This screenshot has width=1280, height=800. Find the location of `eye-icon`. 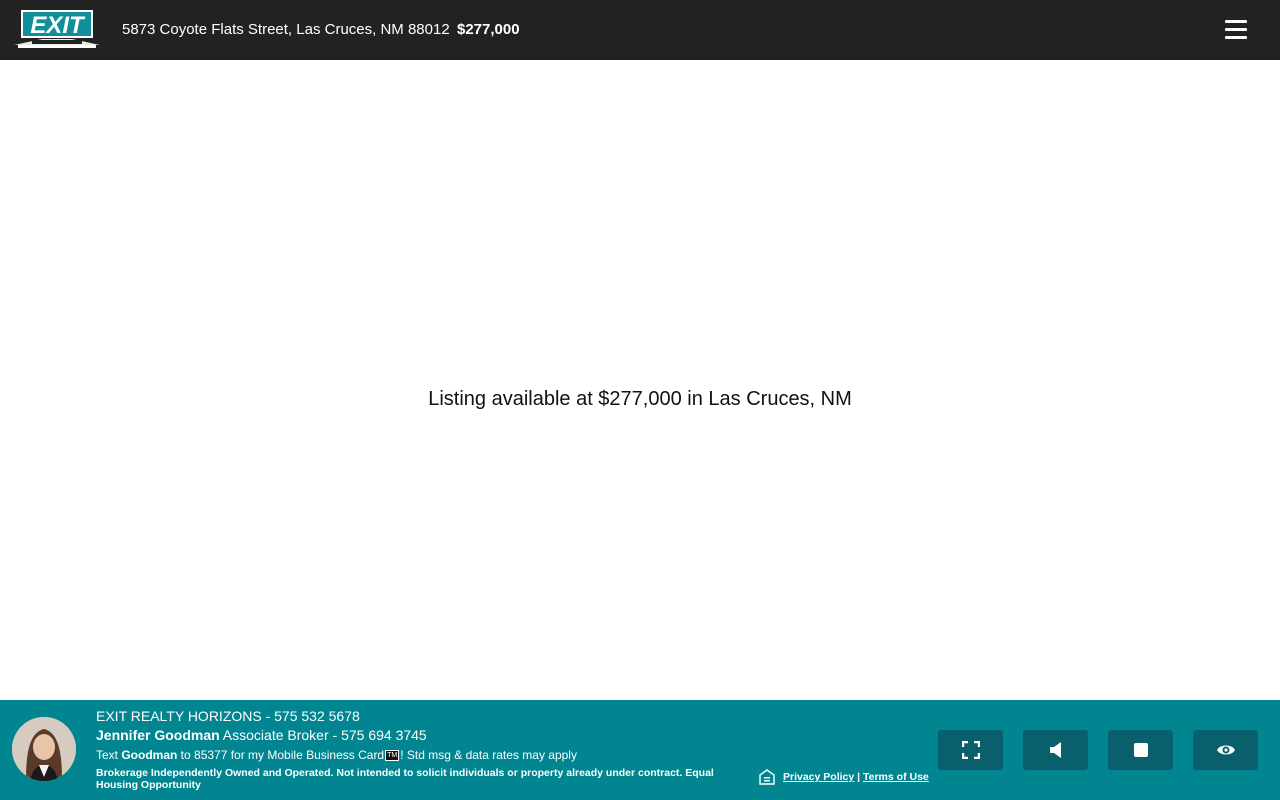

eye-icon is located at coordinates (1225, 750).